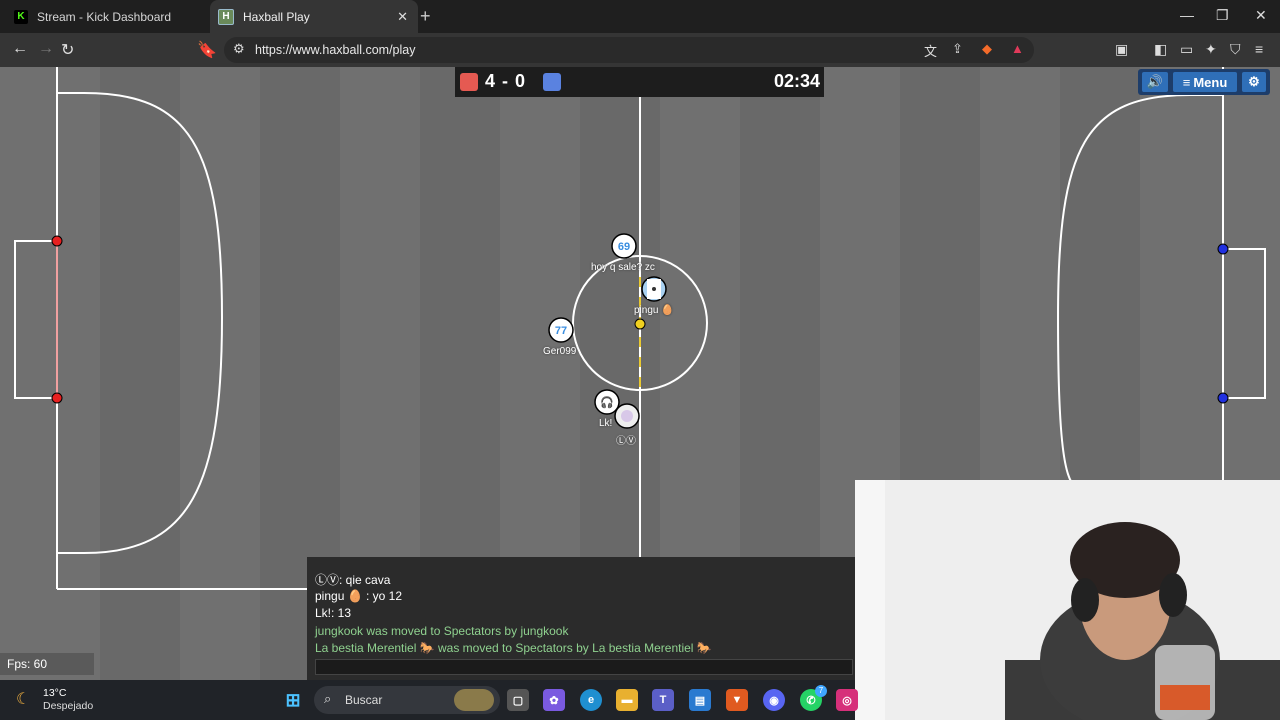  I want to click on search-highlight-image, so click(474, 700).